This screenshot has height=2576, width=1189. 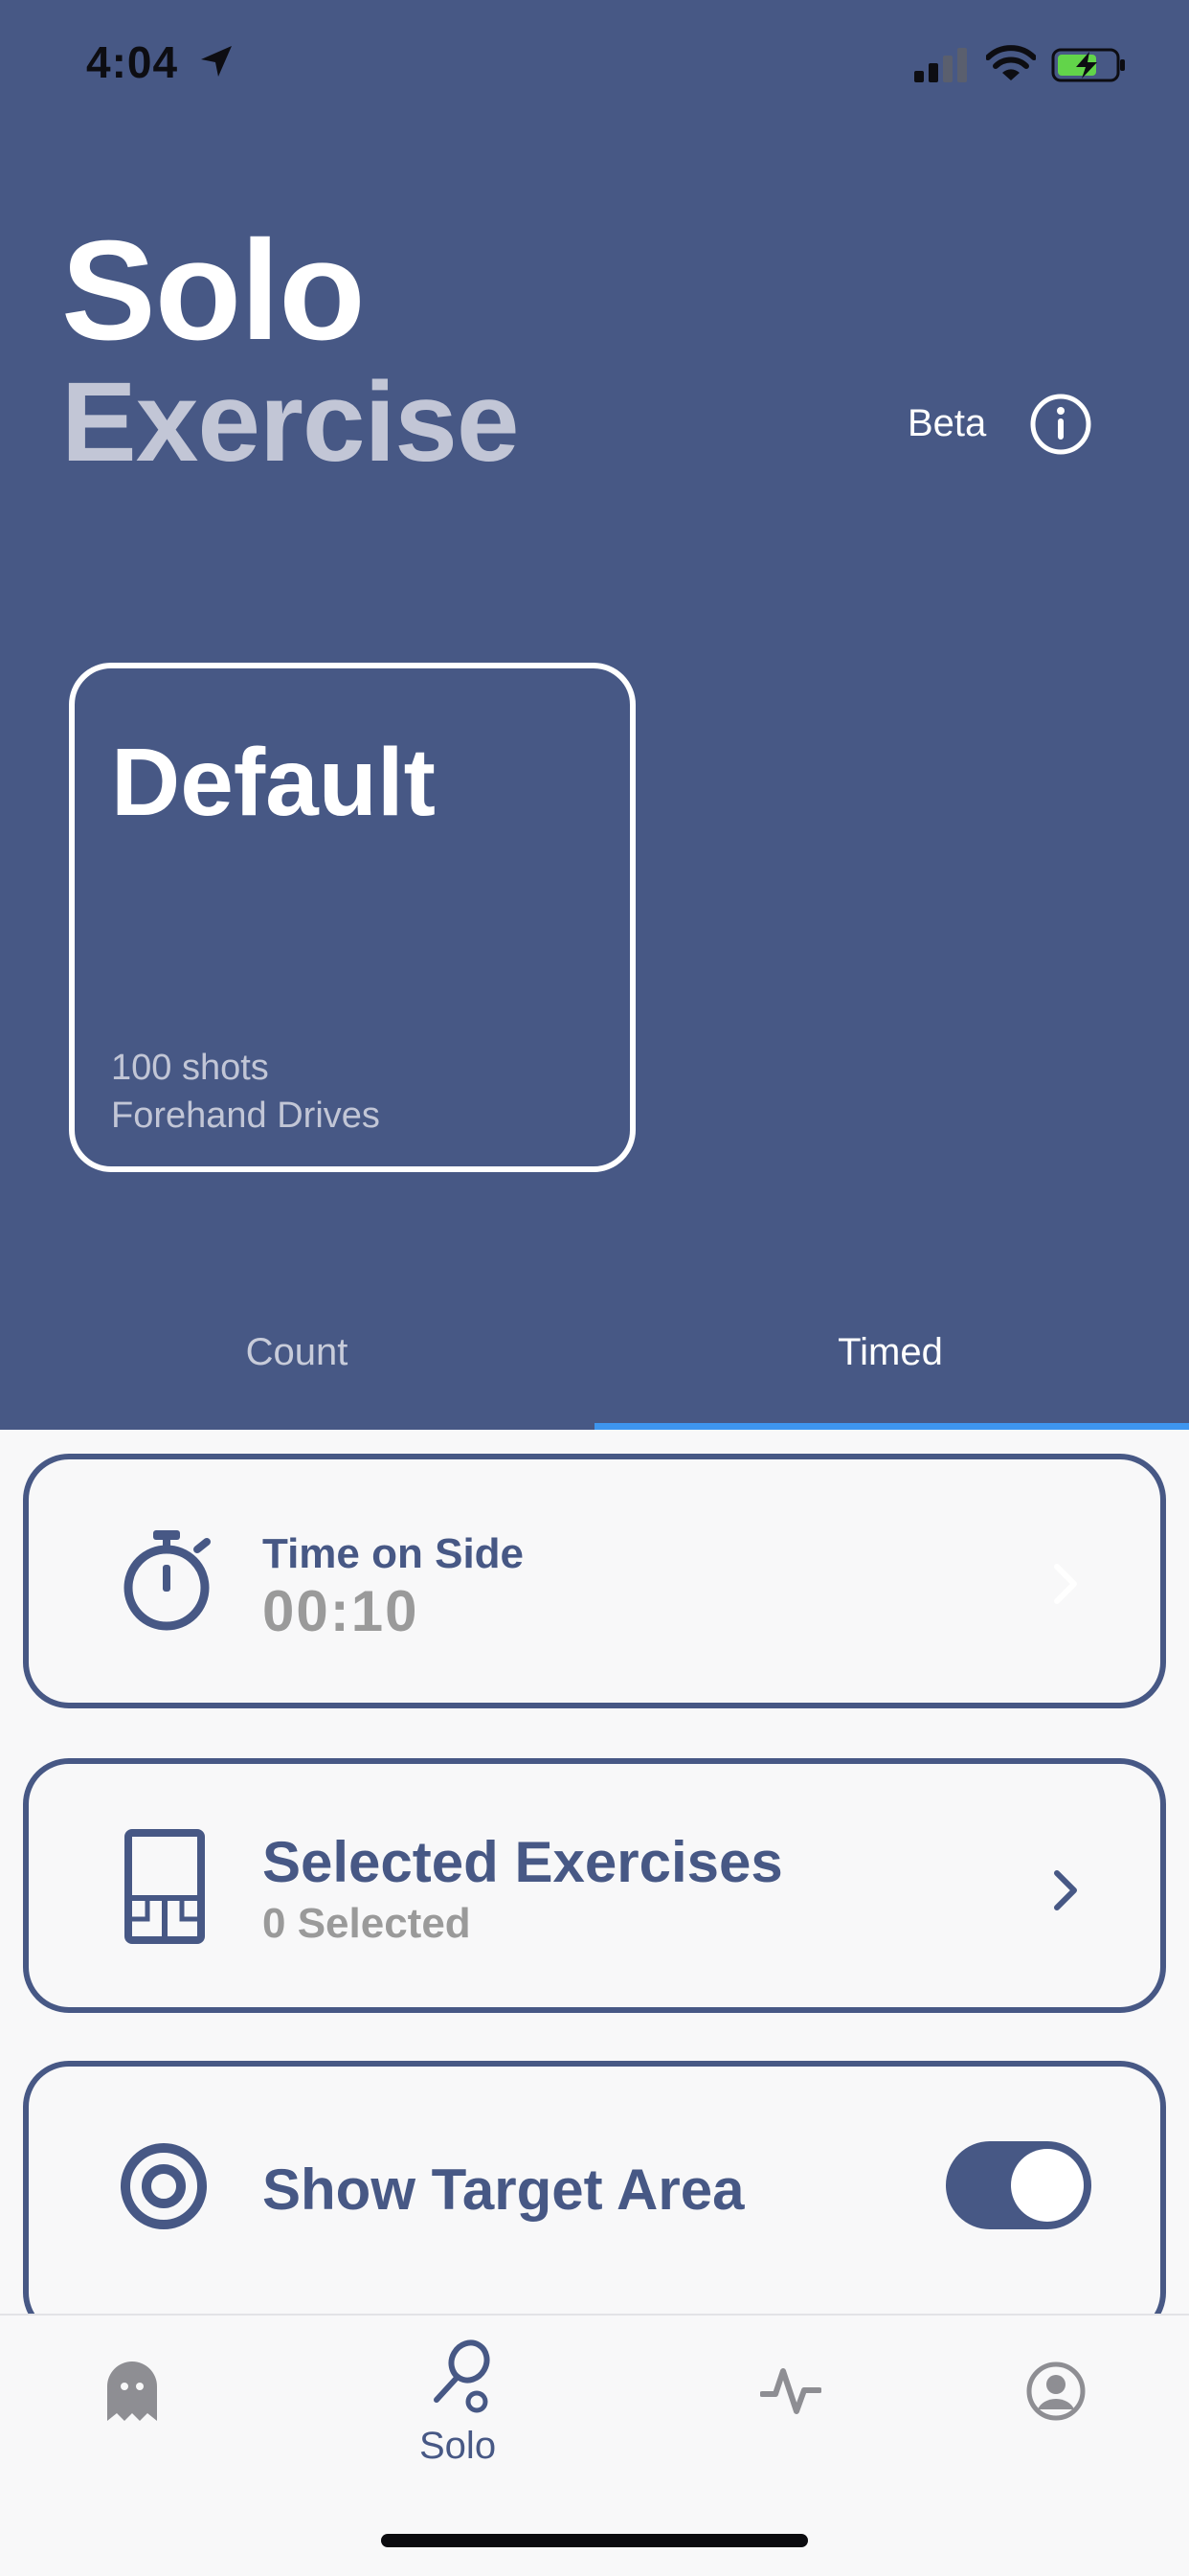 I want to click on home-indicator, so click(x=594, y=2540).